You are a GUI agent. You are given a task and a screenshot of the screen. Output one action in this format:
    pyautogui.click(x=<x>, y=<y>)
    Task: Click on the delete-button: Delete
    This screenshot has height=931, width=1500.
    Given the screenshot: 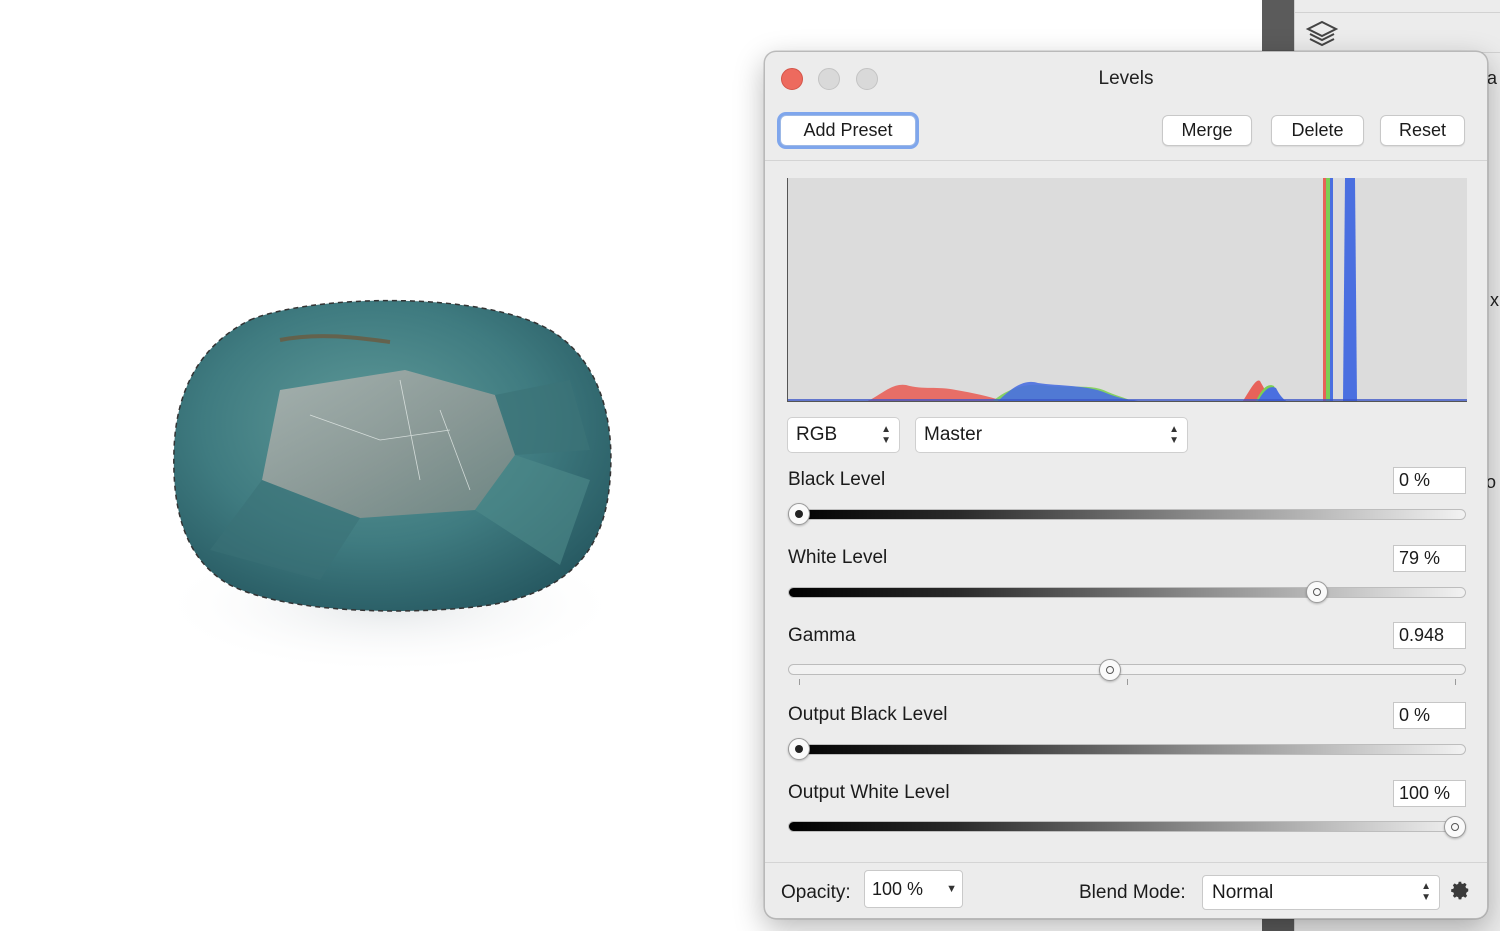 What is the action you would take?
    pyautogui.click(x=1317, y=130)
    